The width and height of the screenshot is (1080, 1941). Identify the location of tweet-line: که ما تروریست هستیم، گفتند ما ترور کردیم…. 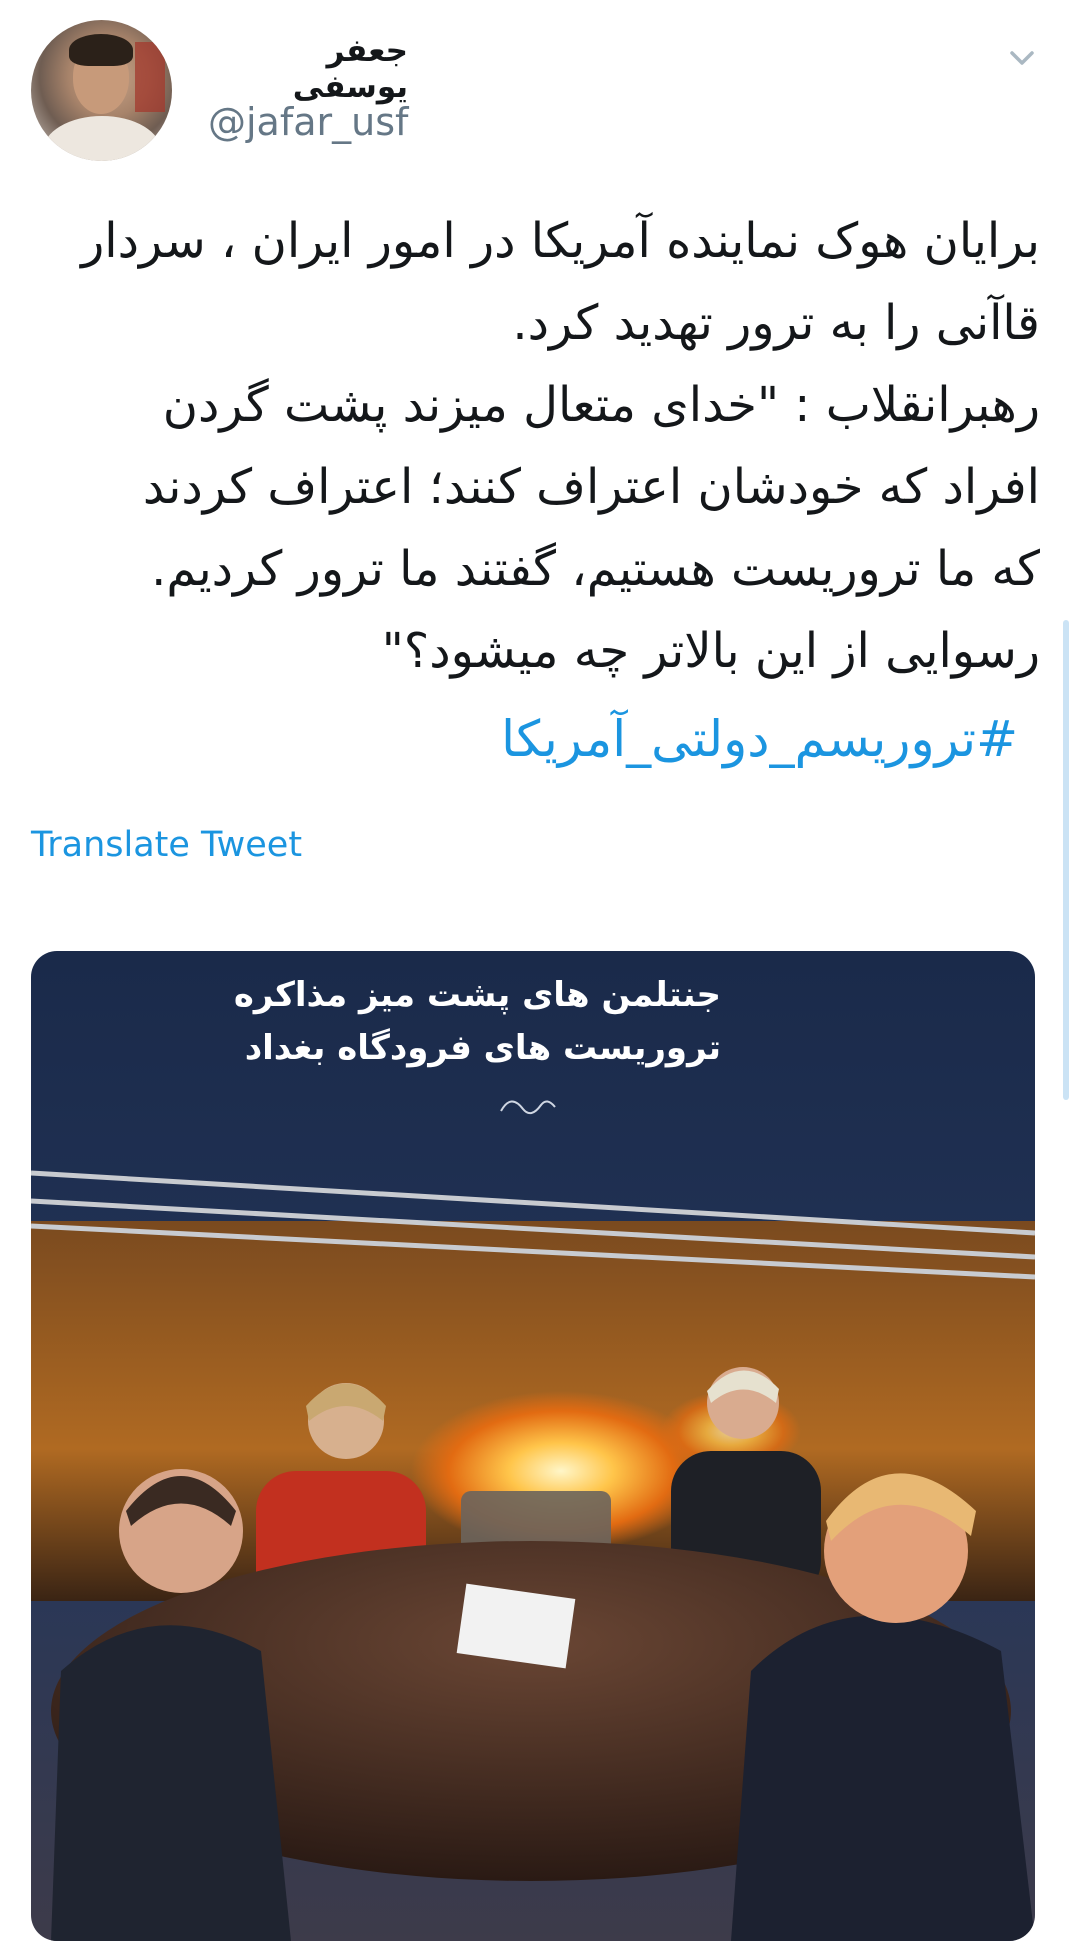
(595, 569).